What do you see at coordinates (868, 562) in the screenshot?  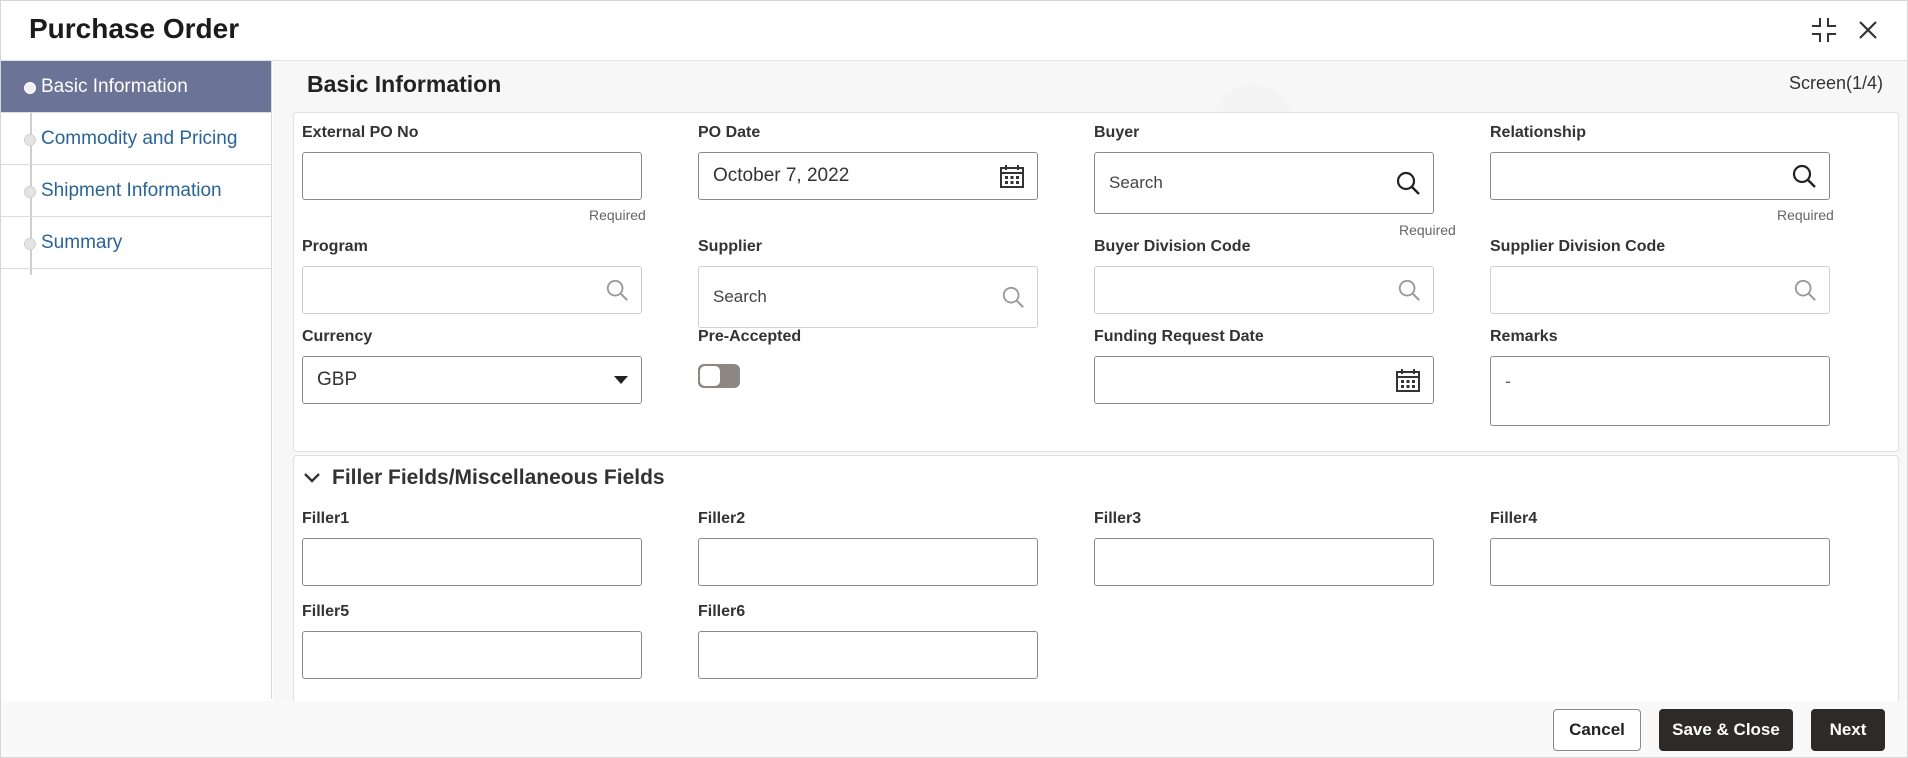 I see `filler2-input` at bounding box center [868, 562].